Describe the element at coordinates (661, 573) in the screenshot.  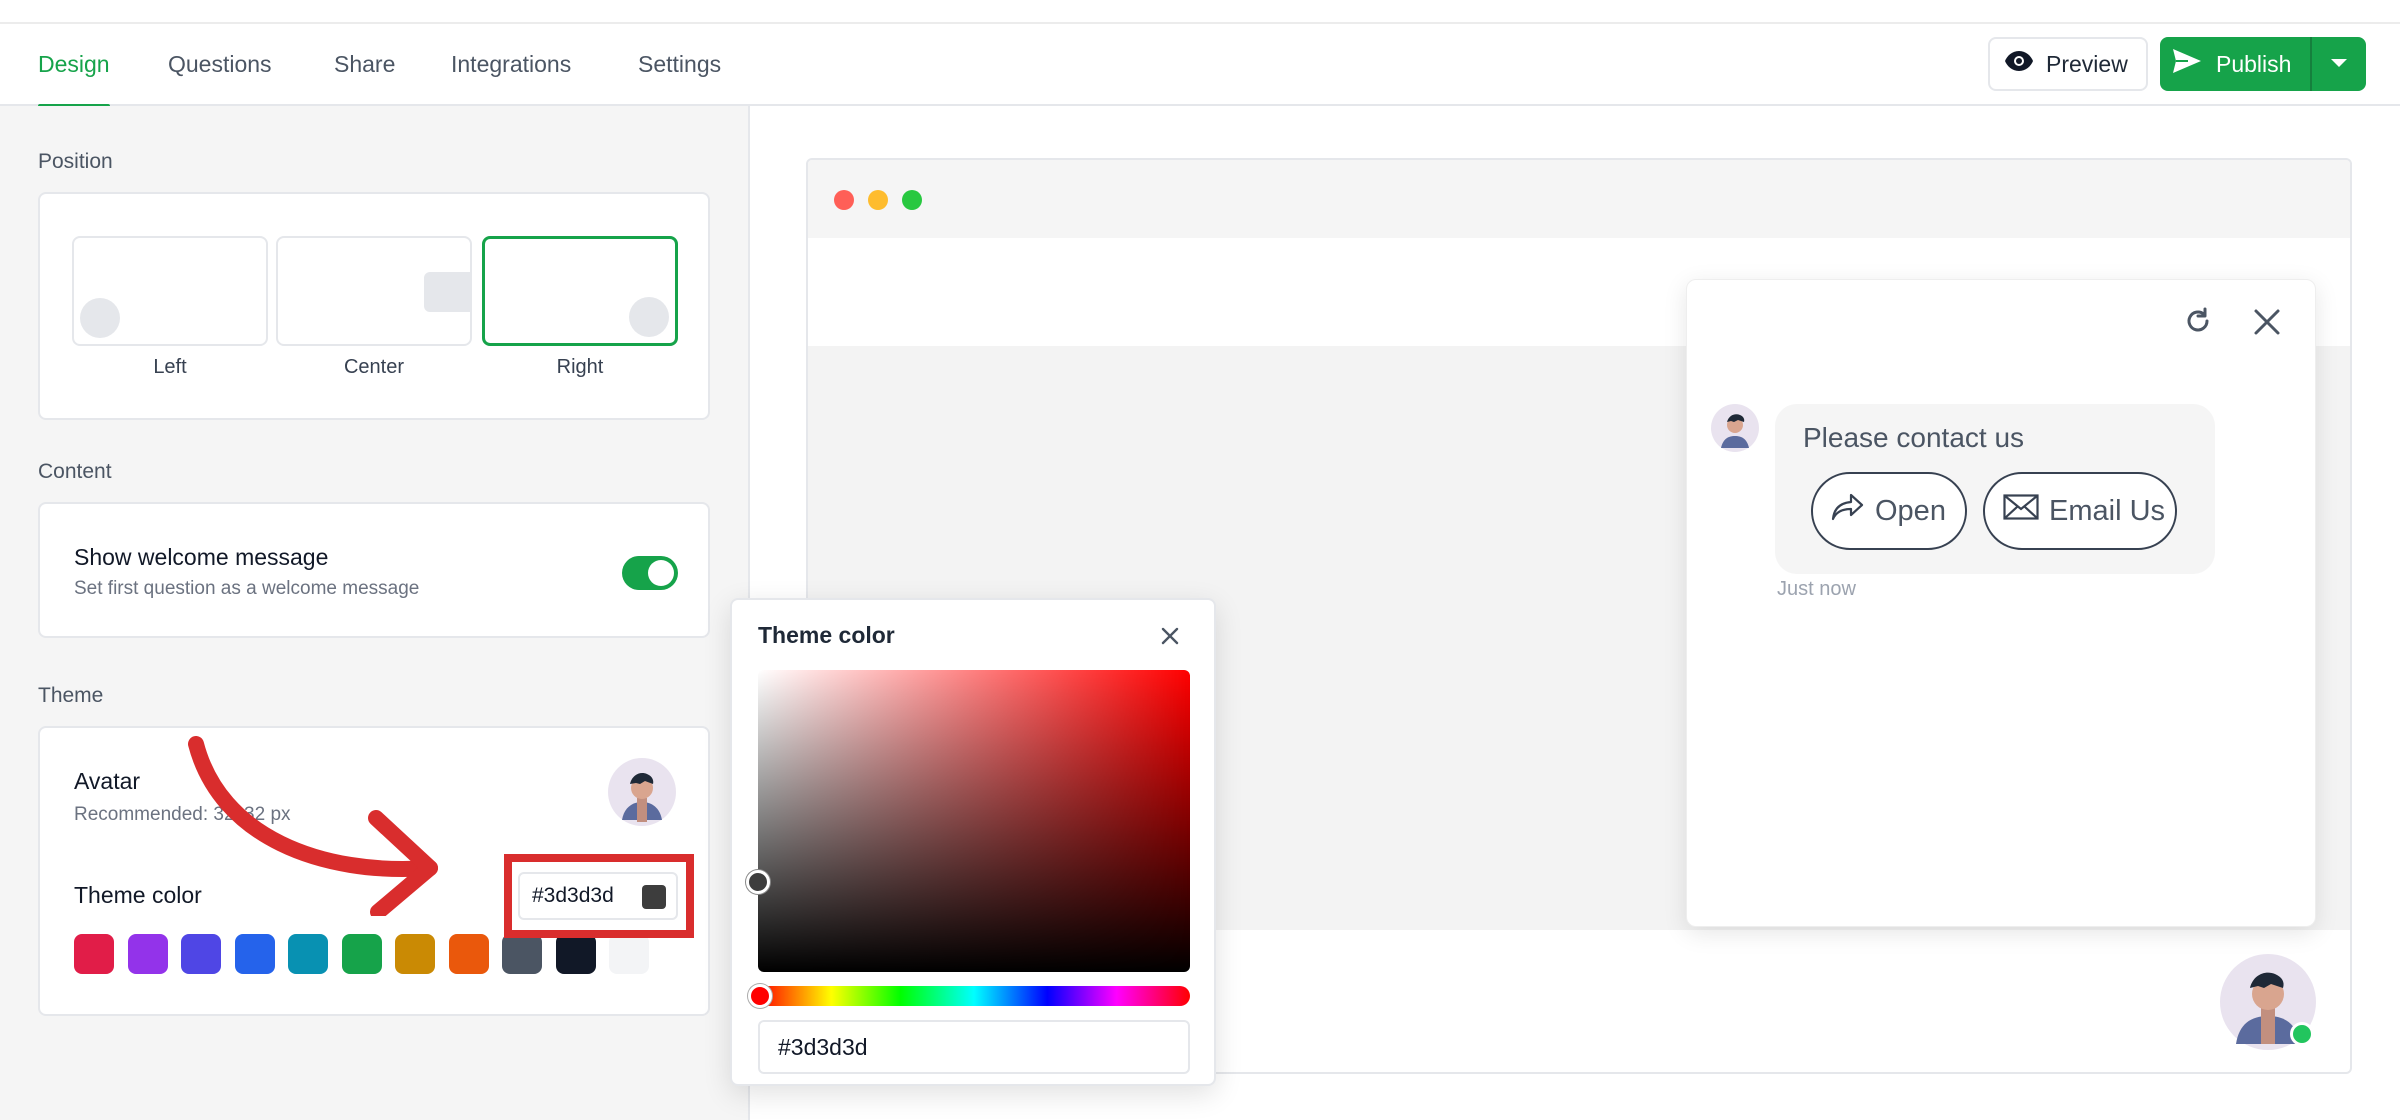
I see `toggle-knob` at that location.